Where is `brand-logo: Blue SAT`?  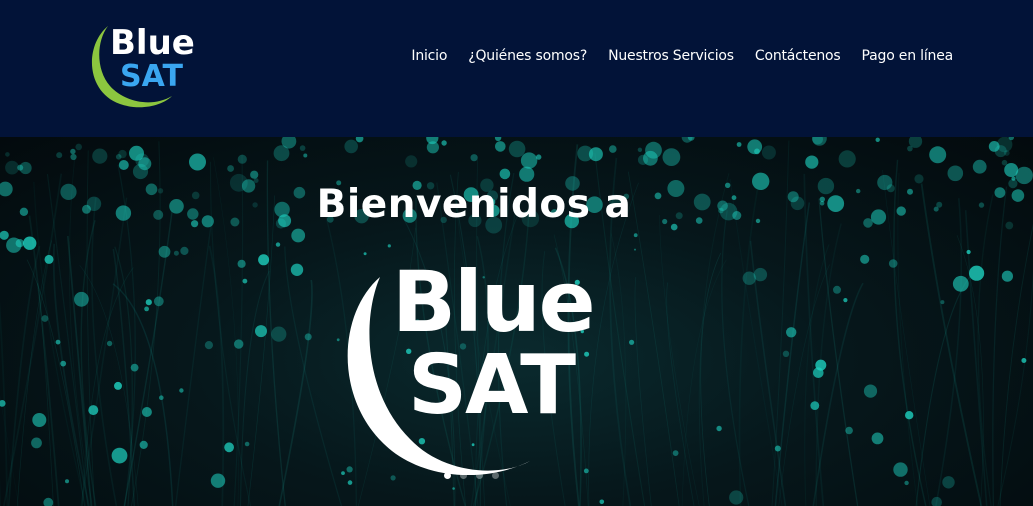
brand-logo: Blue SAT is located at coordinates (149, 64).